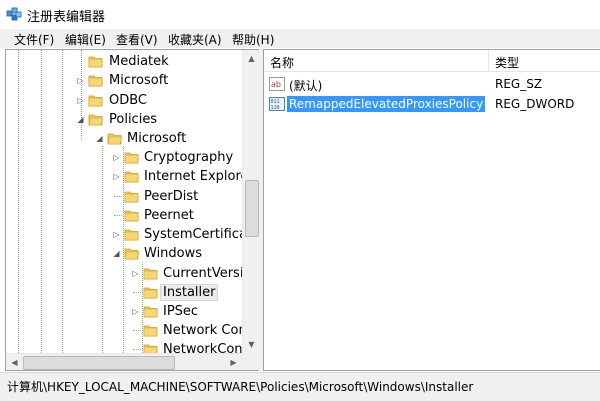  What do you see at coordinates (124, 311) in the screenshot?
I see `tree-node-ipsec: ▷ IPSec` at bounding box center [124, 311].